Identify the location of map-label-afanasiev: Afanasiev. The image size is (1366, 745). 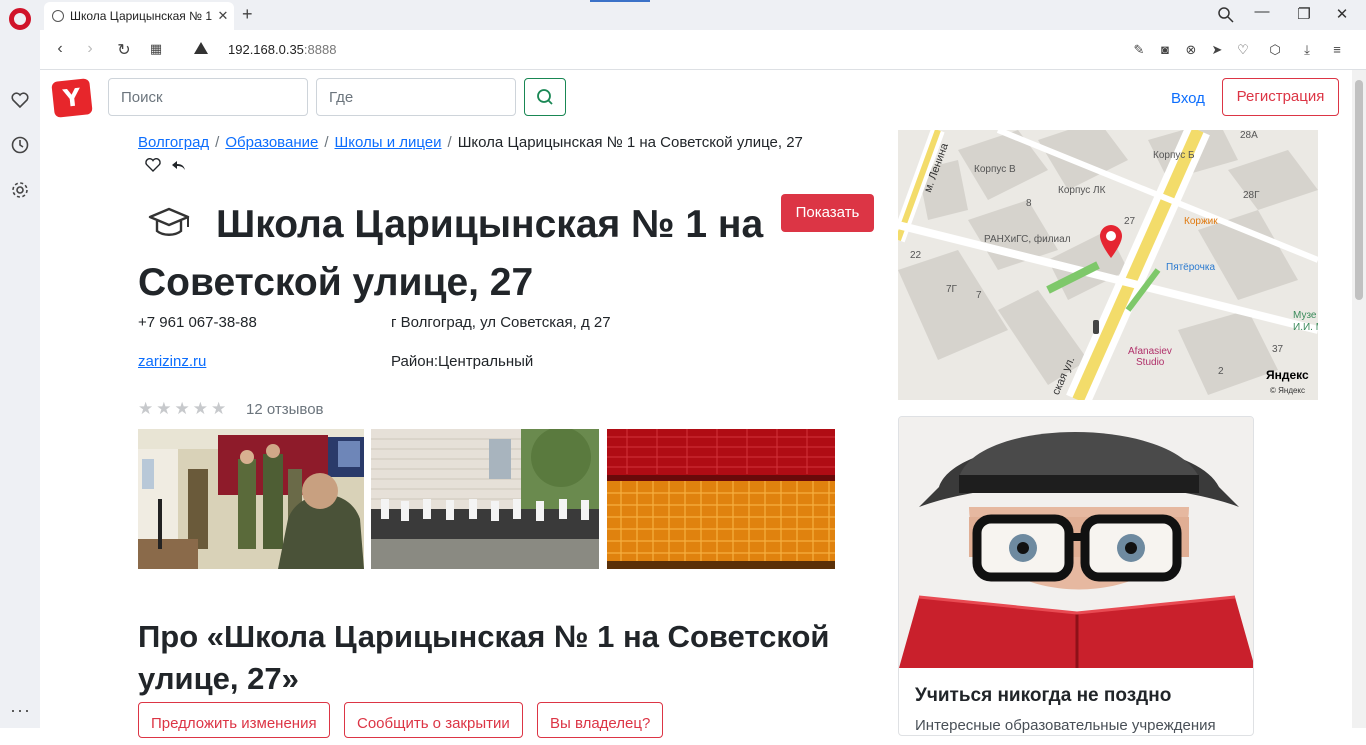
(1150, 351).